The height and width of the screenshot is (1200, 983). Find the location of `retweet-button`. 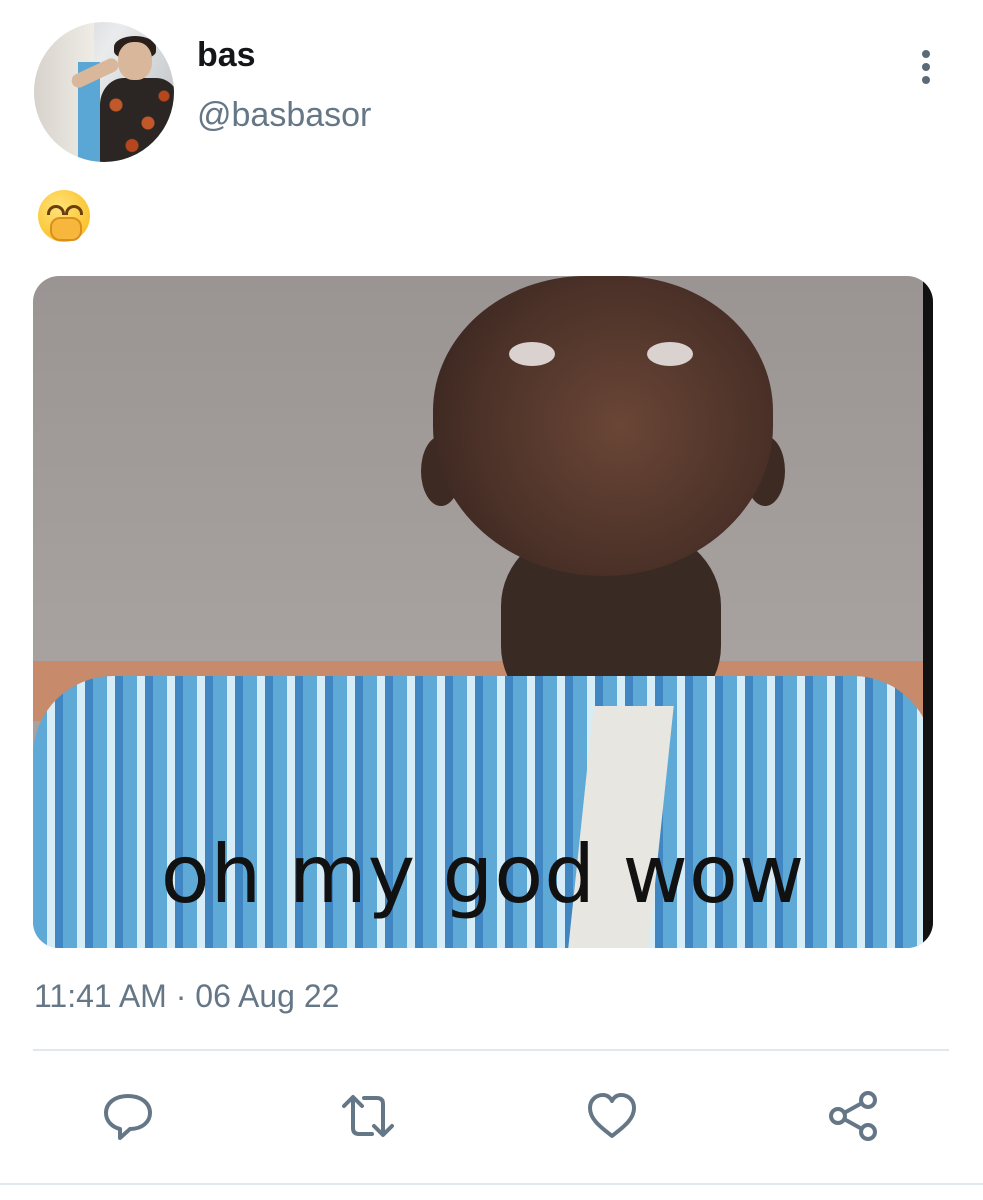

retweet-button is located at coordinates (368, 1116).